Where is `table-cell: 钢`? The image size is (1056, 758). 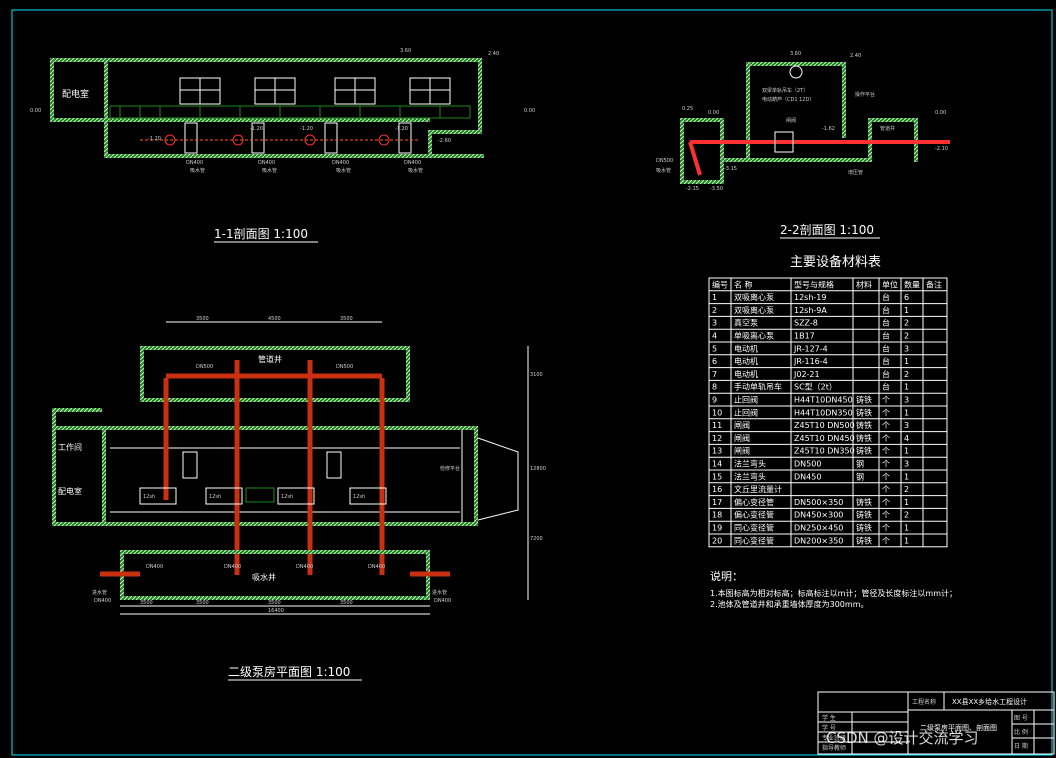
table-cell: 钢 is located at coordinates (860, 476).